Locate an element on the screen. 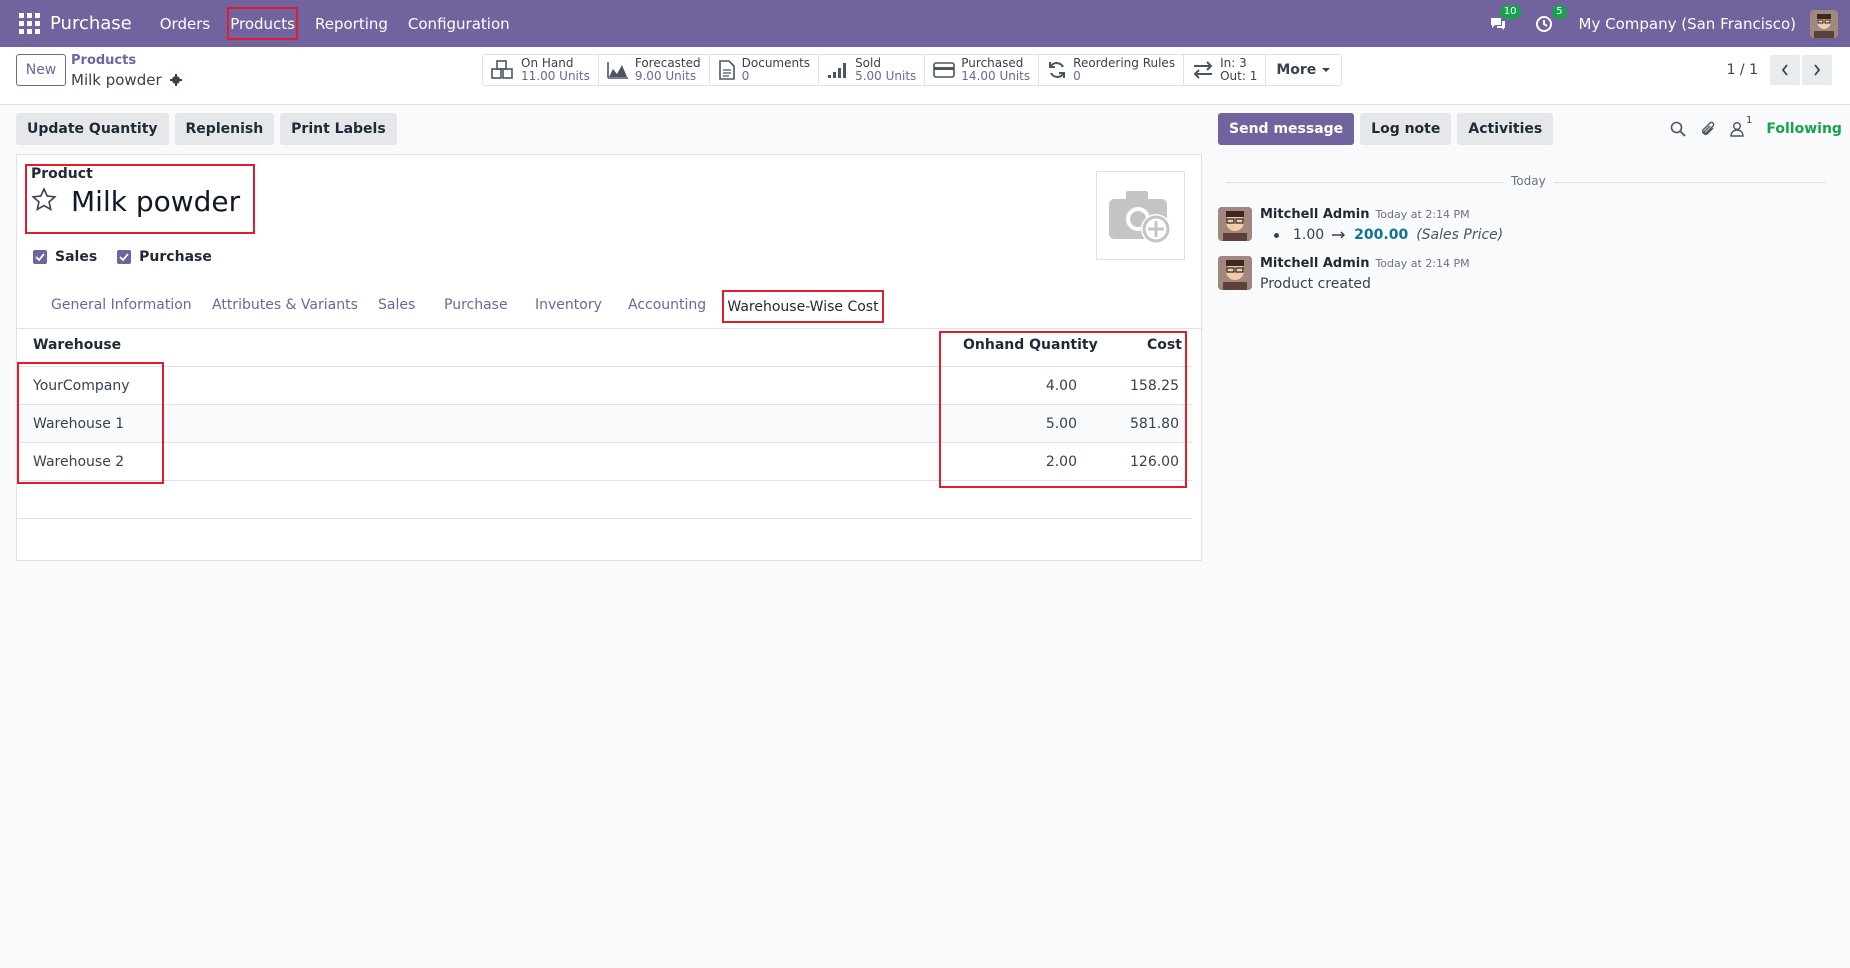 This screenshot has width=1850, height=968. followers-button: 1 is located at coordinates (1741, 126).